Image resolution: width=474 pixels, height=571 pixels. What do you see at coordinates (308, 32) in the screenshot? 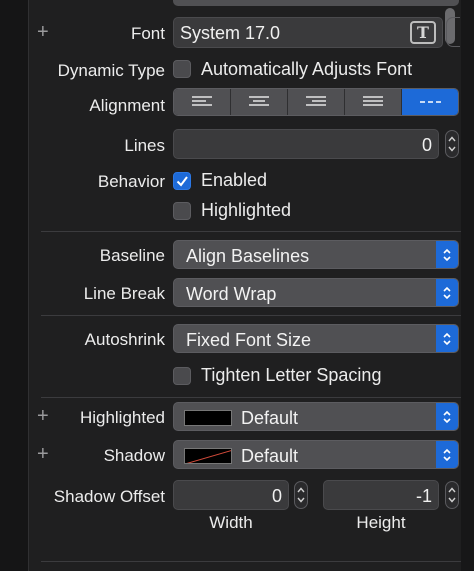
I see `font-field: System 17.0 T` at bounding box center [308, 32].